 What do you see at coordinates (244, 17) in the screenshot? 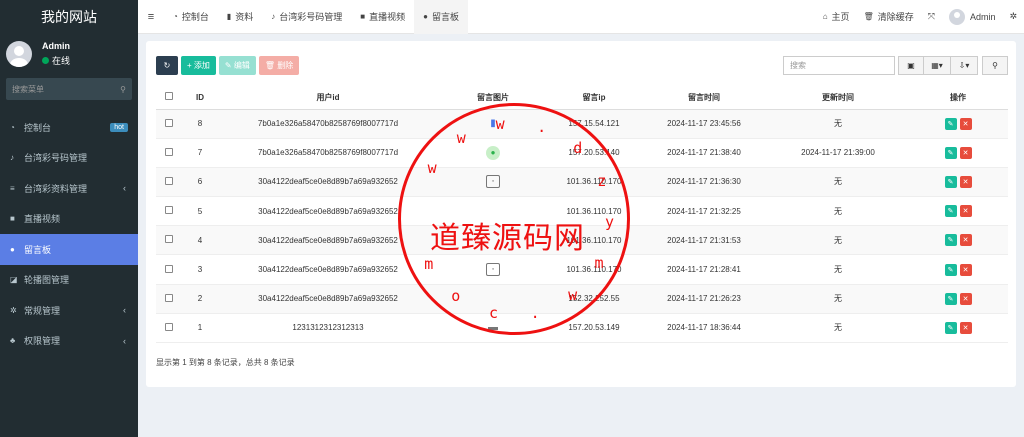
I see `tab-label: 资料` at bounding box center [244, 17].